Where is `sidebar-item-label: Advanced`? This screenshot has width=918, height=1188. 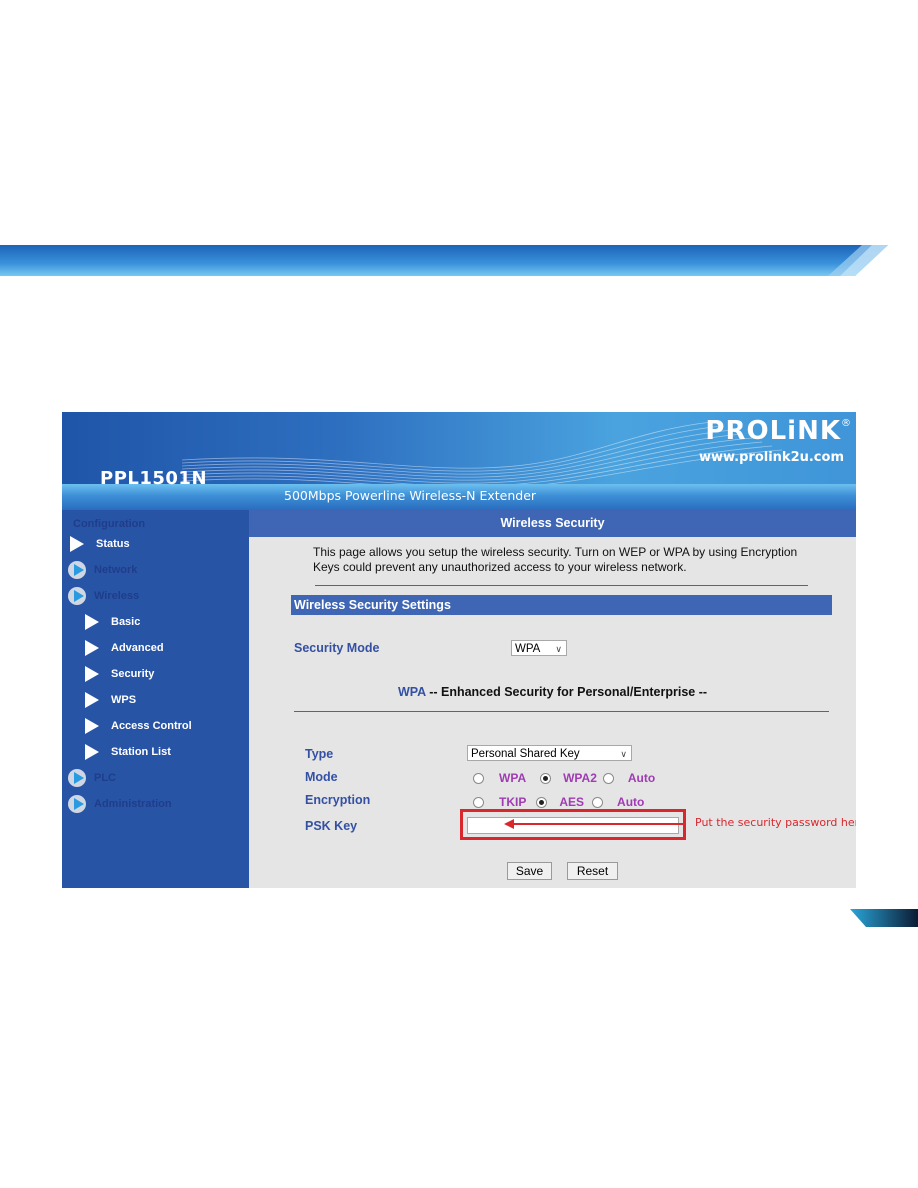 sidebar-item-label: Advanced is located at coordinates (137, 648).